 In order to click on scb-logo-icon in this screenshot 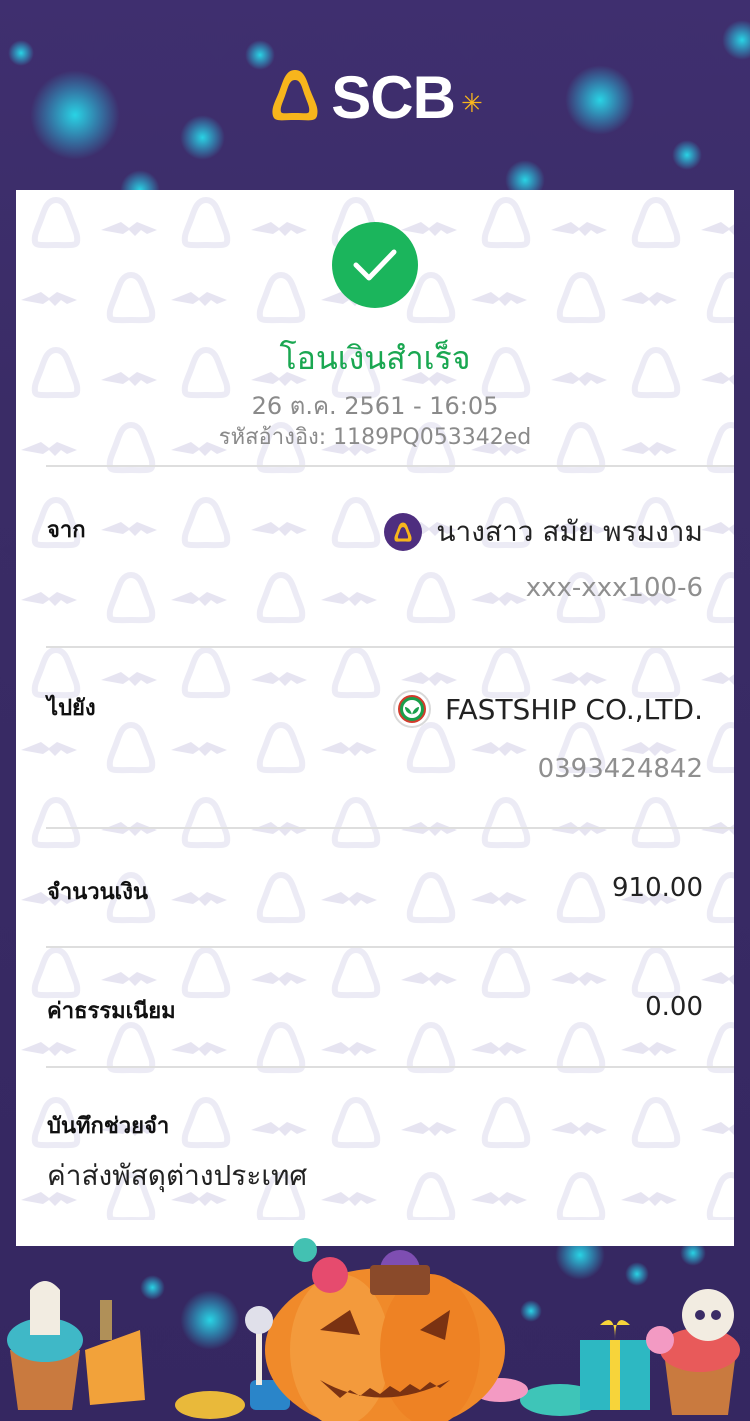, I will do `click(295, 97)`.